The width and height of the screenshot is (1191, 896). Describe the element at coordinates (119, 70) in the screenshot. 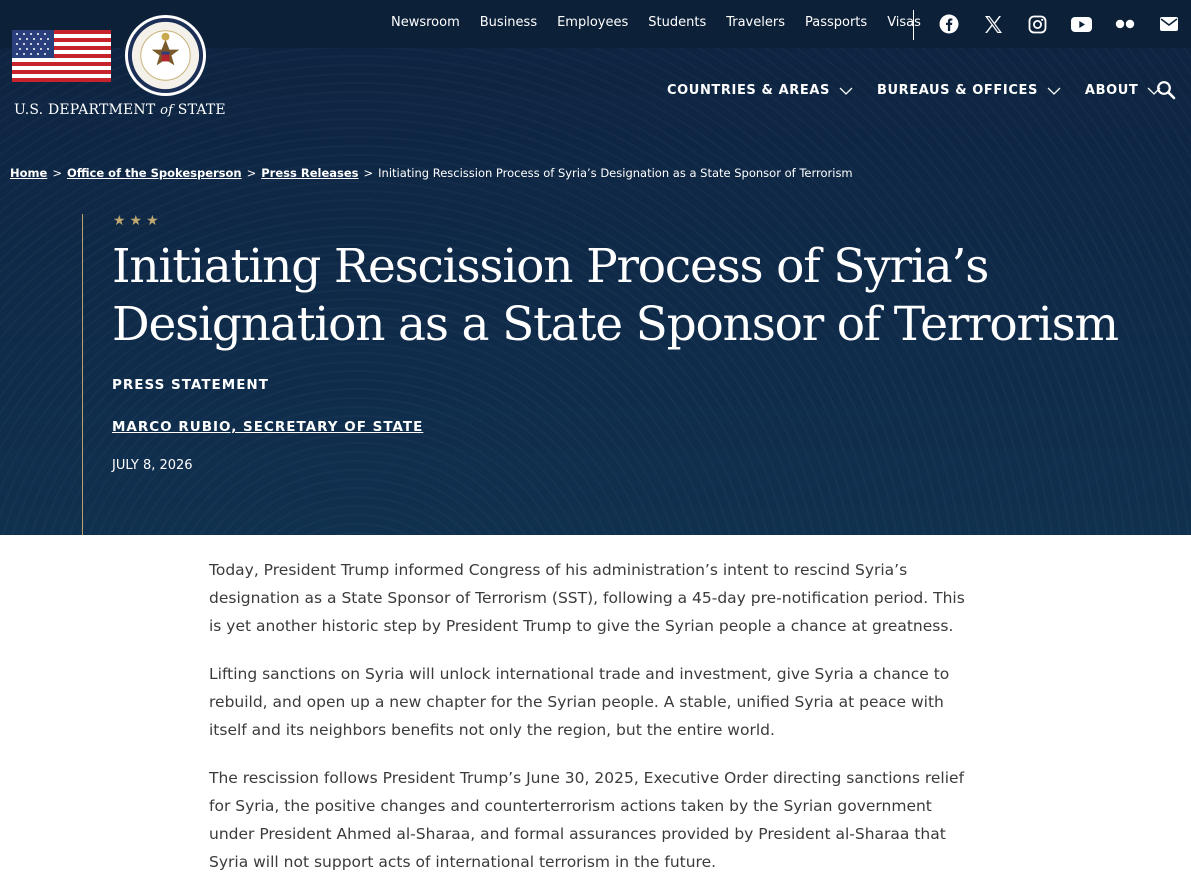

I see `site-logo: U.S. DEPARTMENT of STATE` at that location.